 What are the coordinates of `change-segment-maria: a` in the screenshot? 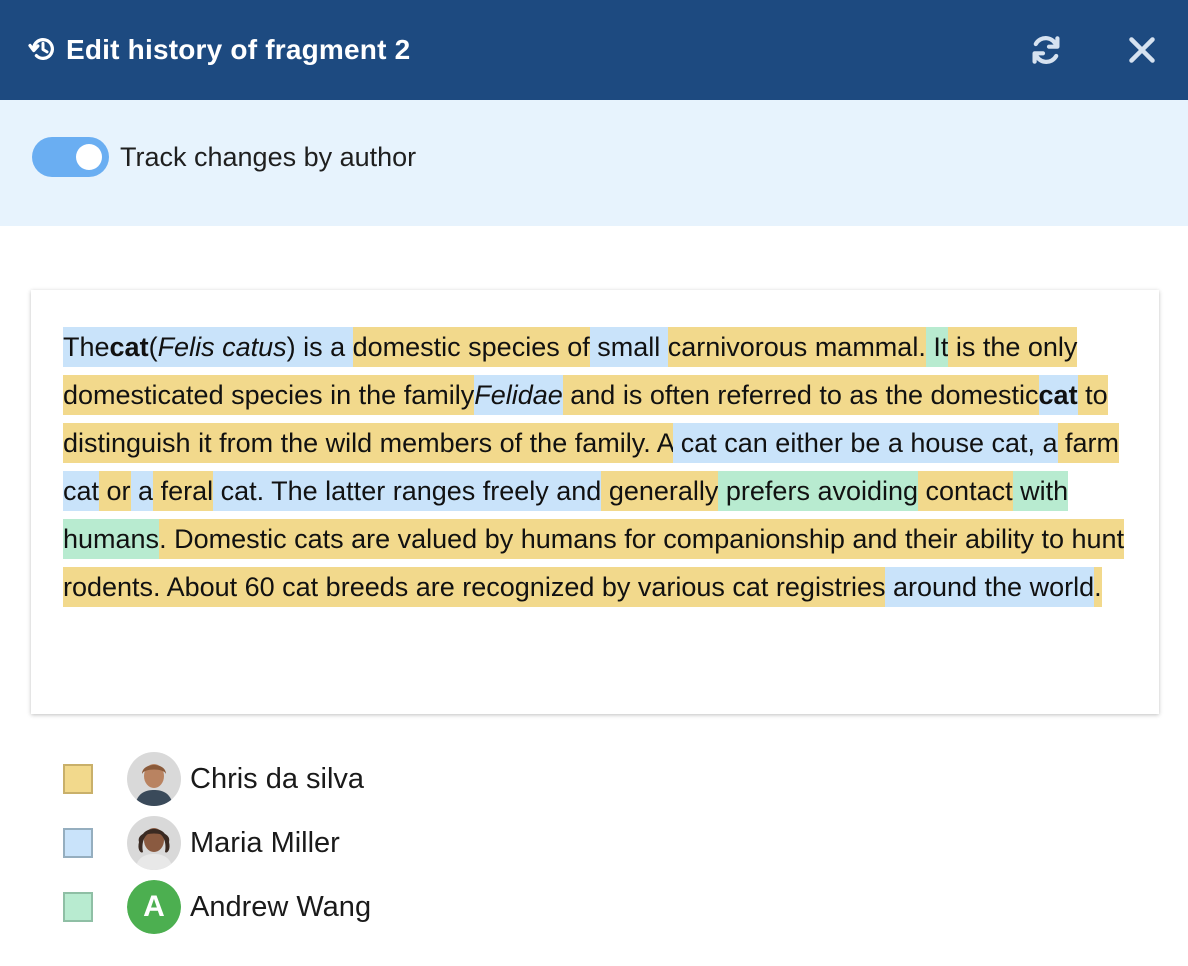 It's located at (142, 491).